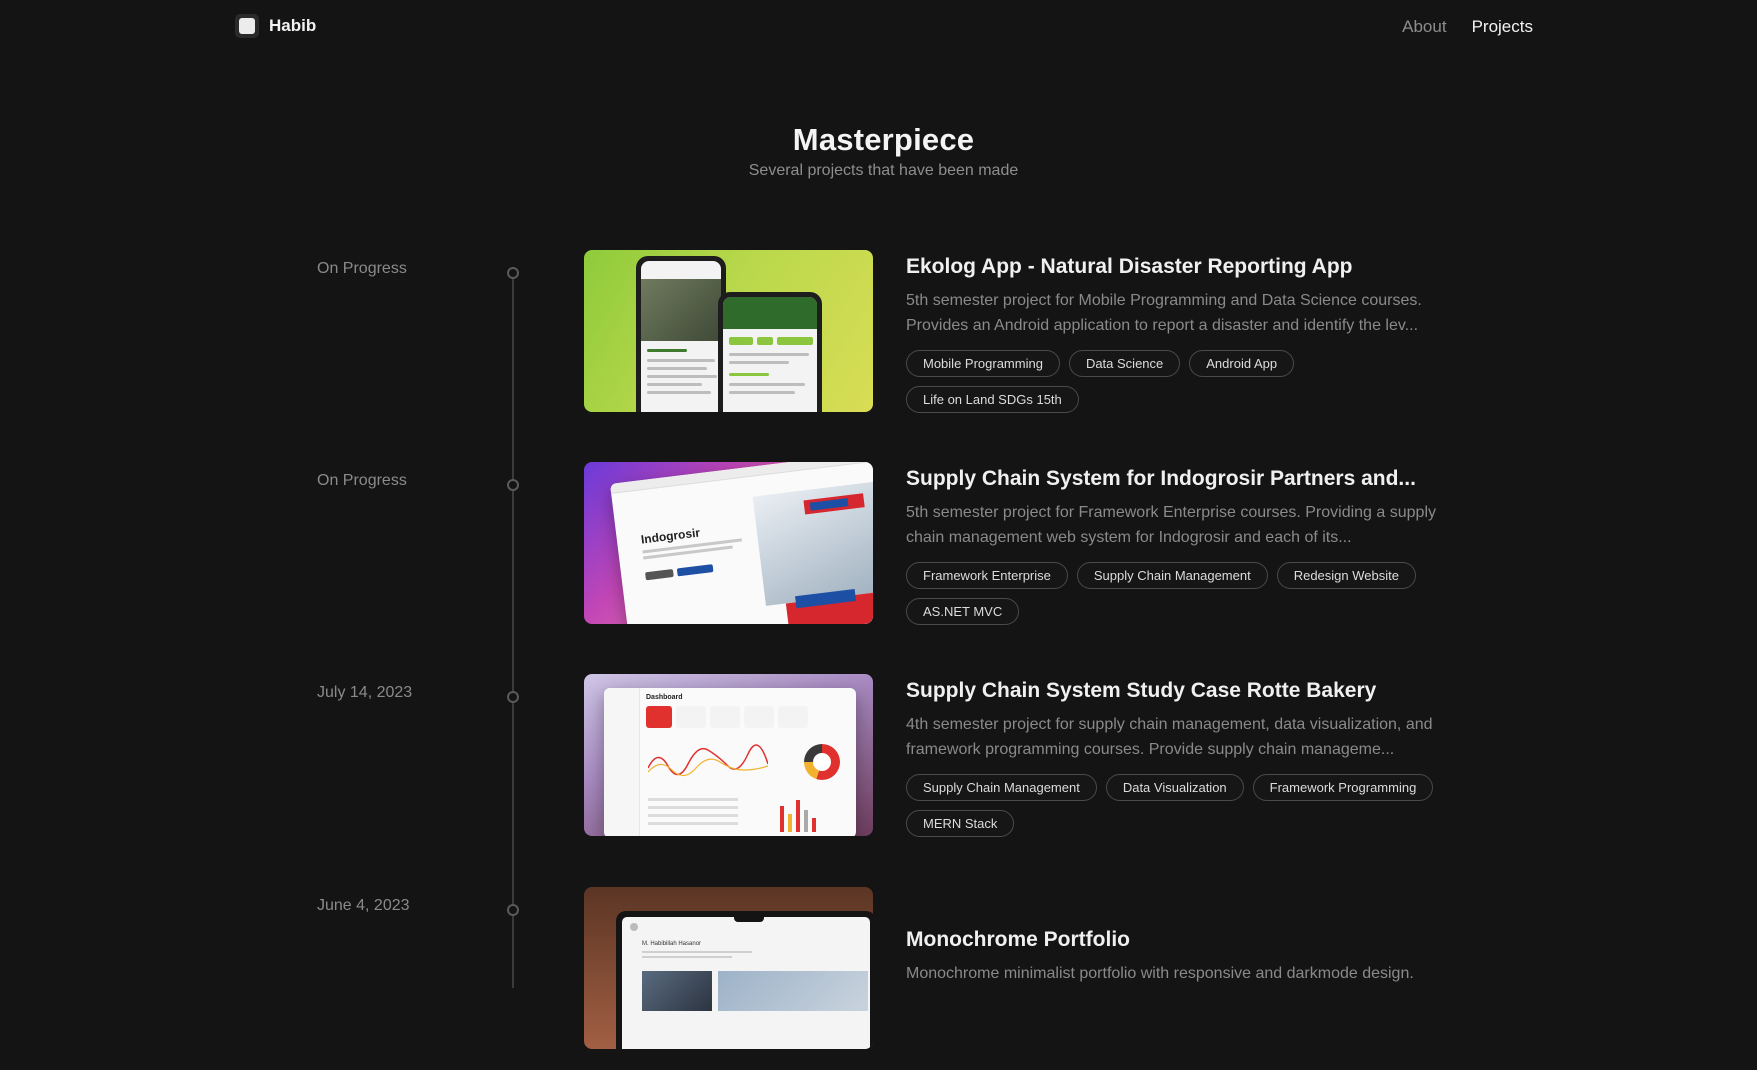 The image size is (1757, 1070). What do you see at coordinates (741, 543) in the screenshot?
I see `browser-mockup-icon: Indogrosir` at bounding box center [741, 543].